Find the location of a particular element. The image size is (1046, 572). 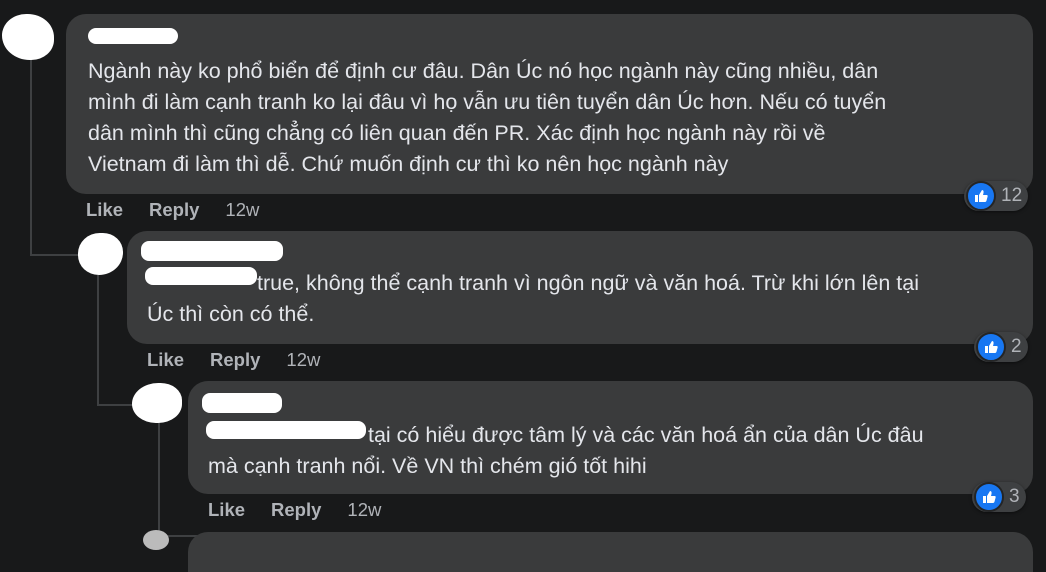

reaction-count: 12 is located at coordinates (1012, 195).